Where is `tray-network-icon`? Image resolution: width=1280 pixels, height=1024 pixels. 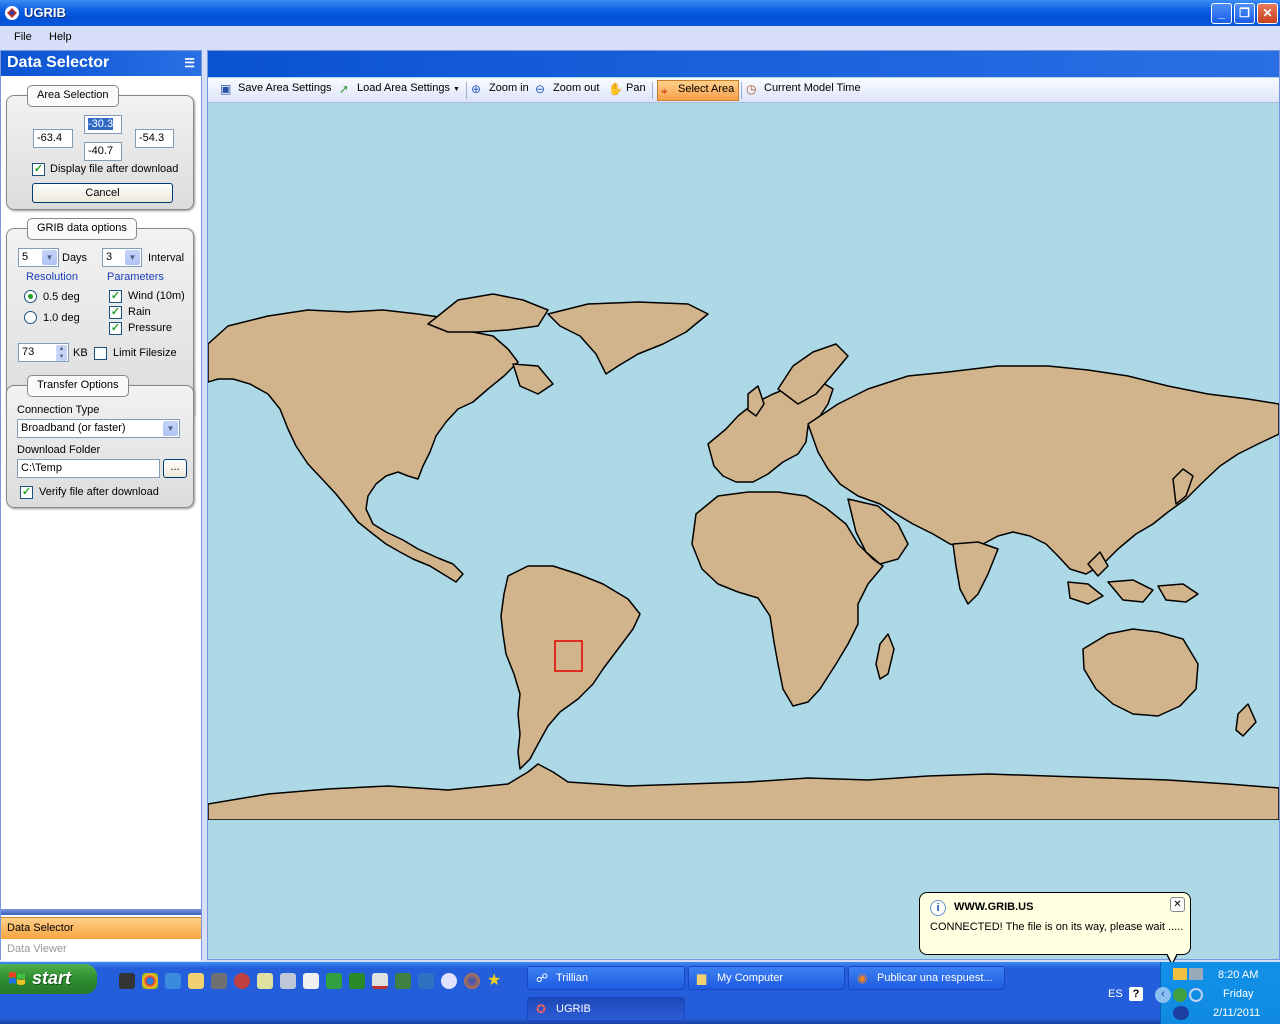
tray-network-icon is located at coordinates (1196, 974).